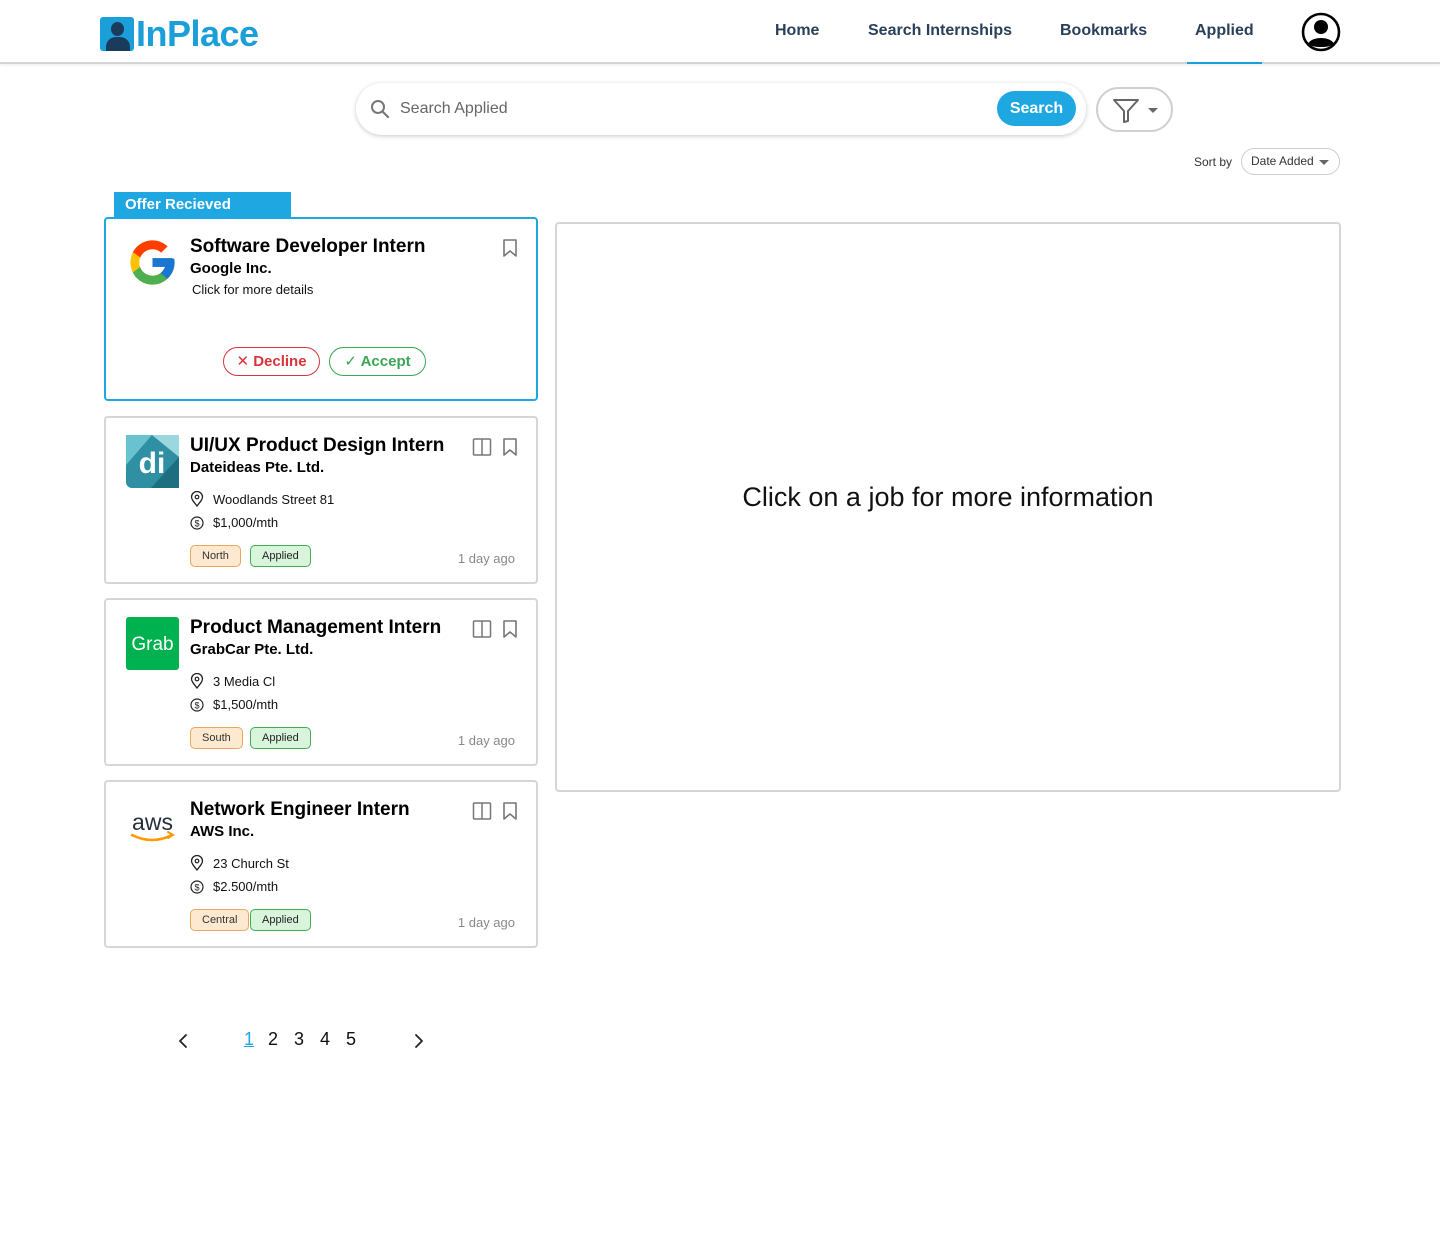 The height and width of the screenshot is (1250, 1440). I want to click on chevron-left-icon, so click(184, 1041).